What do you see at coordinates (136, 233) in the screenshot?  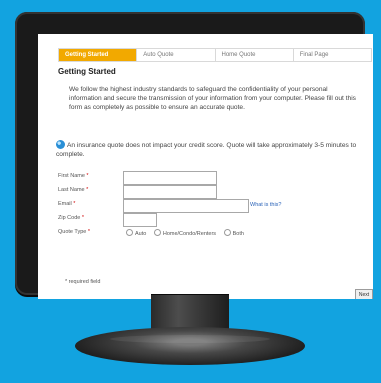 I see `quote-type-auto: Auto` at bounding box center [136, 233].